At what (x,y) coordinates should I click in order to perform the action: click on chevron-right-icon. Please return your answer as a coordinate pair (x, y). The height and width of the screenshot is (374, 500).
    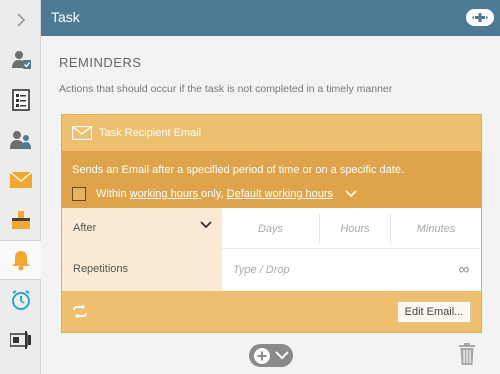
    Looking at the image, I should click on (20, 20).